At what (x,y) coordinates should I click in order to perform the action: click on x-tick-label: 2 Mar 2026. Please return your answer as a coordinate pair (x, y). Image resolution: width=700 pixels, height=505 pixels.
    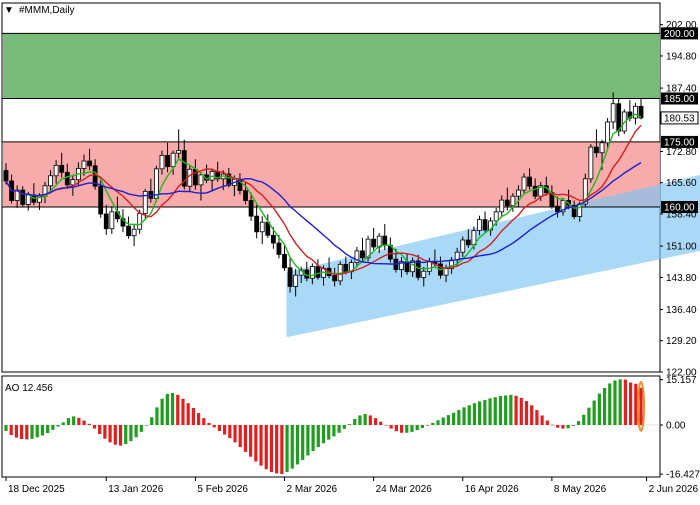
    Looking at the image, I should click on (312, 489).